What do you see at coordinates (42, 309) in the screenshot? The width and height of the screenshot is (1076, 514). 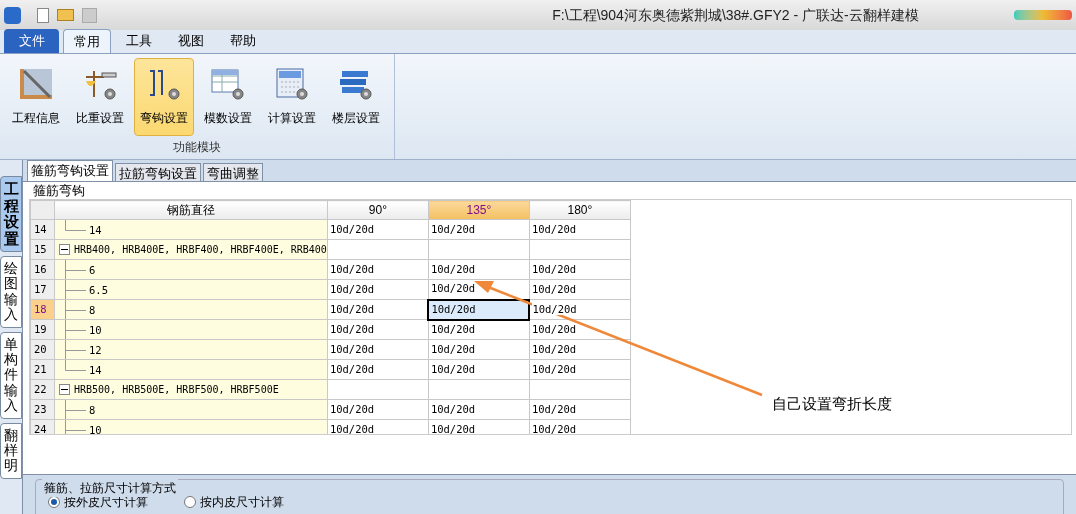 I see `row-number: 18` at bounding box center [42, 309].